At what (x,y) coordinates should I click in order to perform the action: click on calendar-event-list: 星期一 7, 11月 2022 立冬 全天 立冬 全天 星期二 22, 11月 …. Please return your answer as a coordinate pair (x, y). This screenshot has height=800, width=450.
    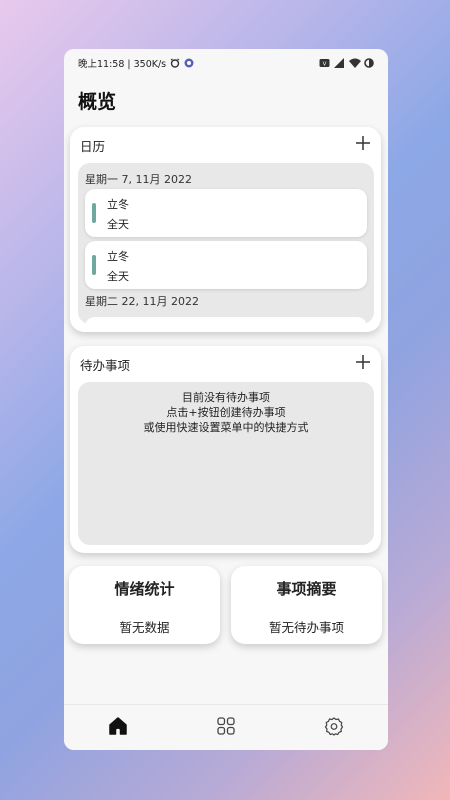
    Looking at the image, I should click on (226, 243).